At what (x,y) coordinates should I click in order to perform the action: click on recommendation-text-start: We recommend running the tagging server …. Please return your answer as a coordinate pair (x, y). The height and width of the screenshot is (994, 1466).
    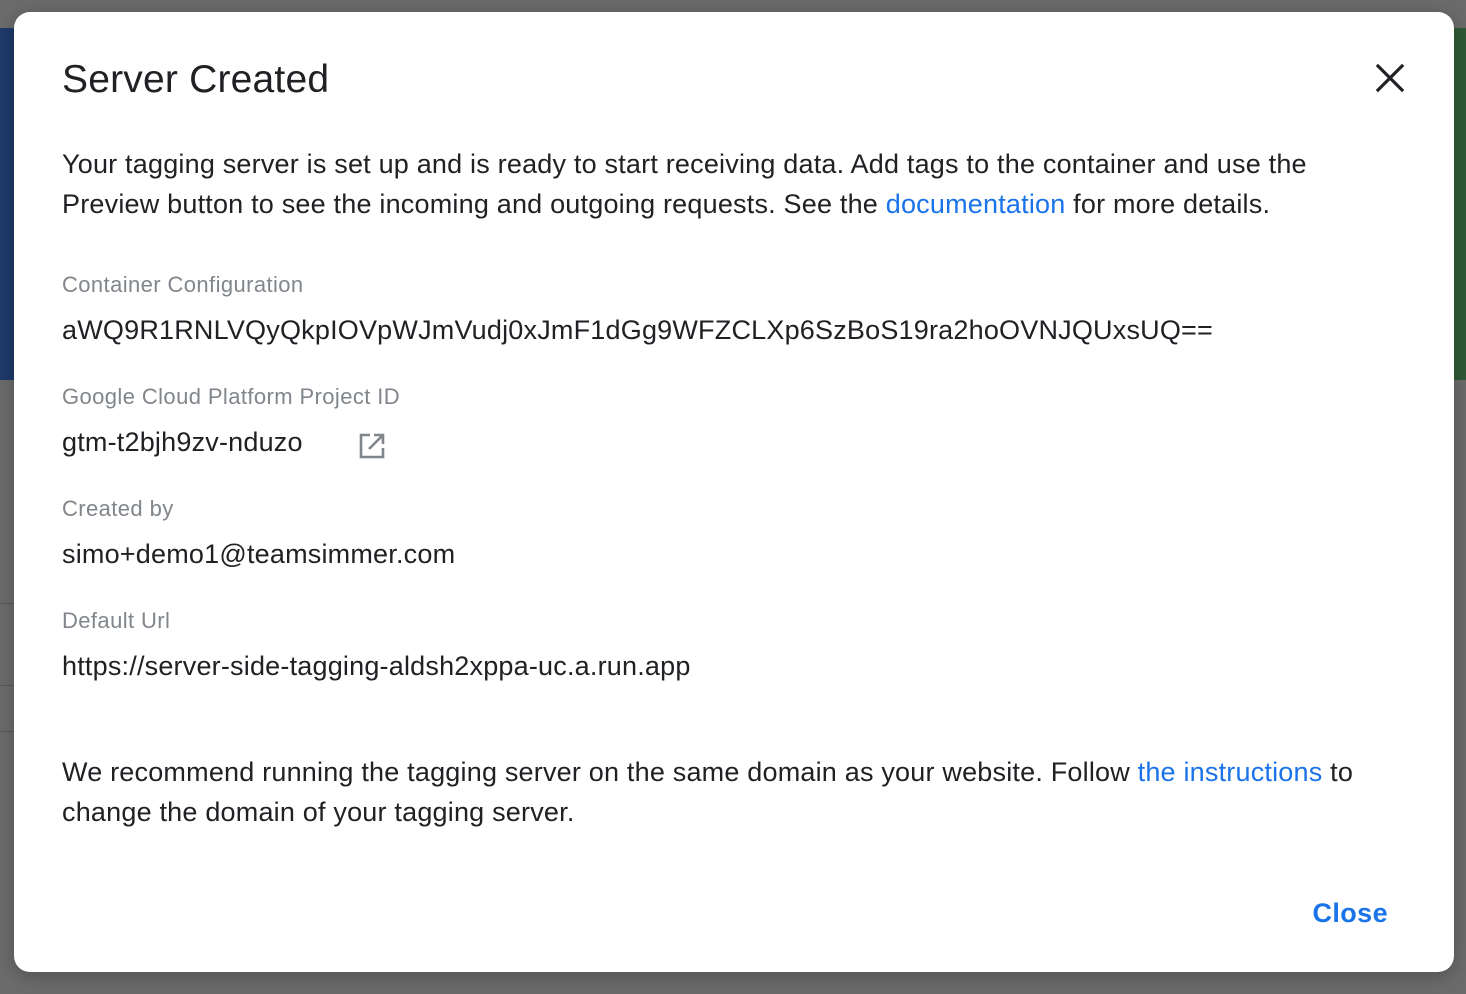
    Looking at the image, I should click on (600, 772).